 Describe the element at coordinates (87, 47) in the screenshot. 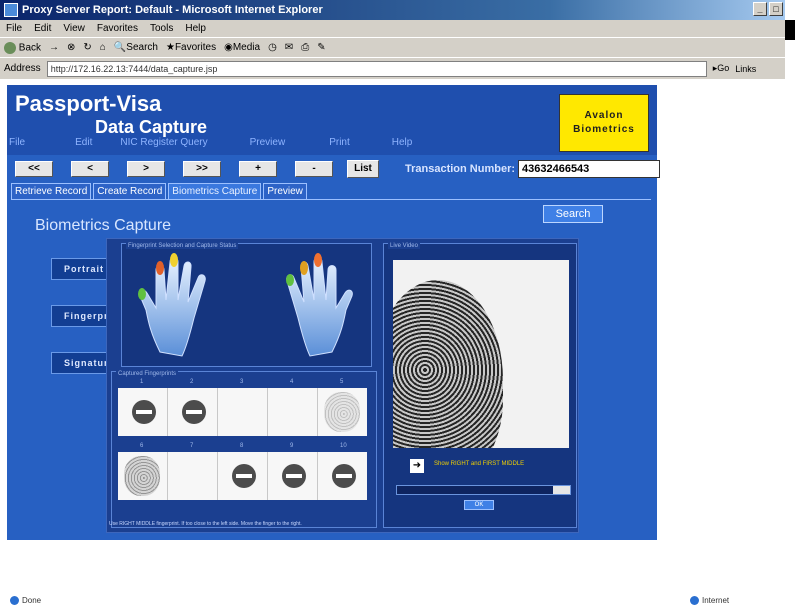

I see `refresh-icon: ↻` at that location.